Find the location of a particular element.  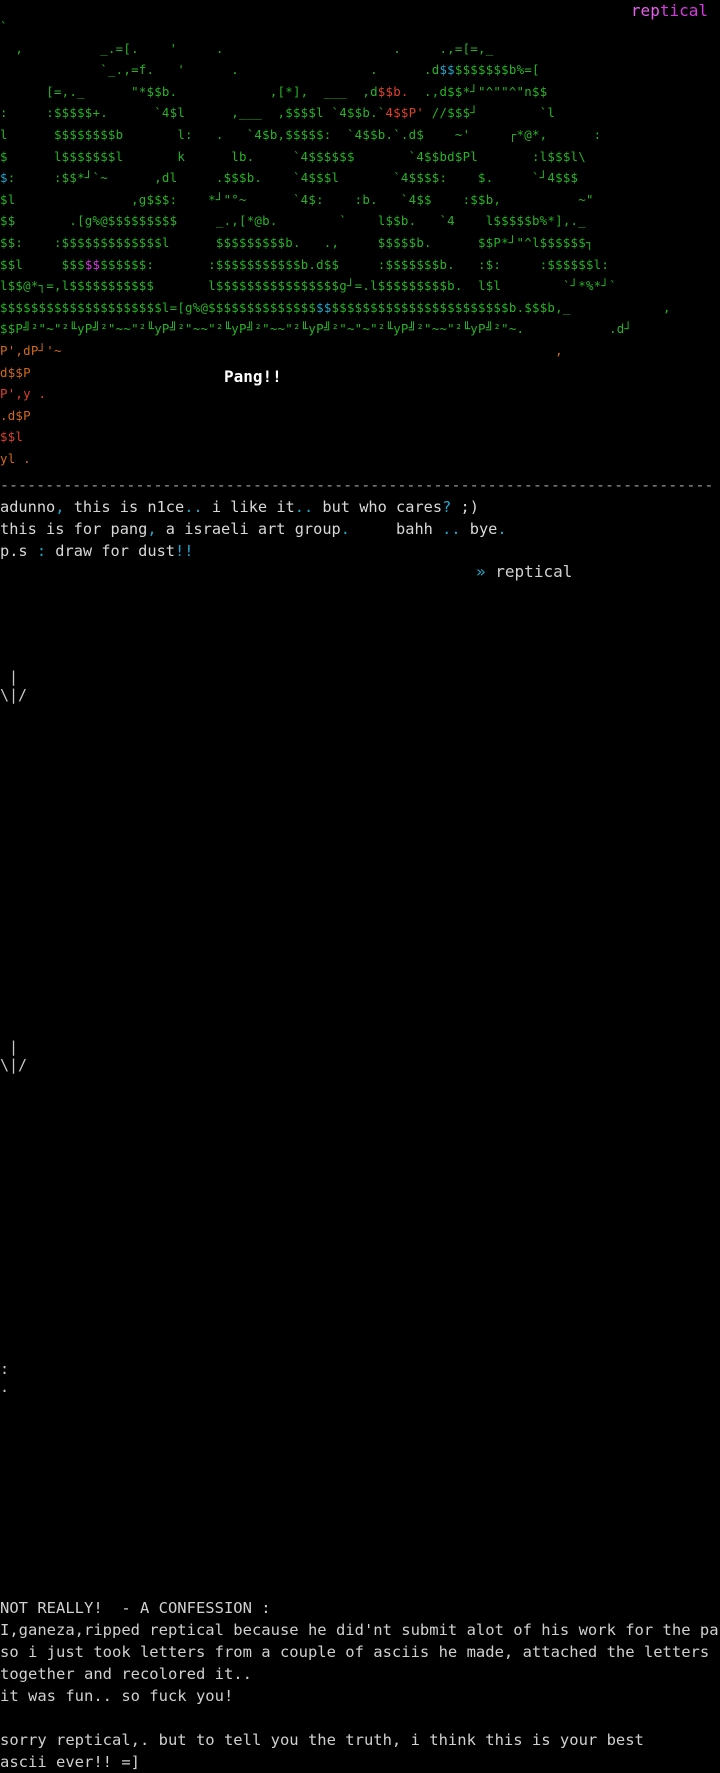

ascii-art-segment: $l ,g$$$: *┘"°~ `4$: :b. `4$$ :$$b, ~" is located at coordinates (297, 199).